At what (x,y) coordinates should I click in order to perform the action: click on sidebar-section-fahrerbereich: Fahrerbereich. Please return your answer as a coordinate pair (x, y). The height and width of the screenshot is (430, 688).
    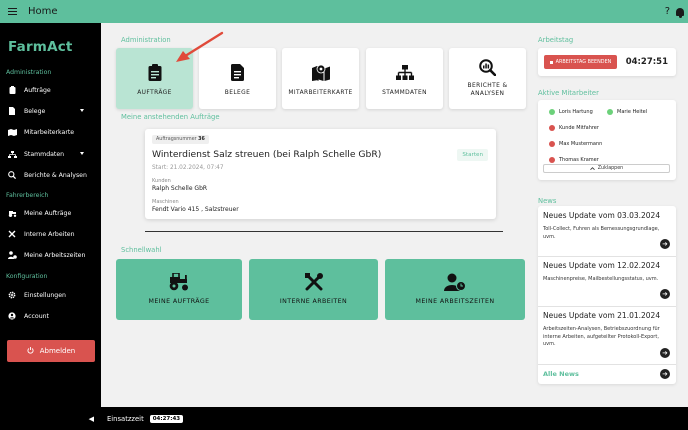
    Looking at the image, I should click on (27, 195).